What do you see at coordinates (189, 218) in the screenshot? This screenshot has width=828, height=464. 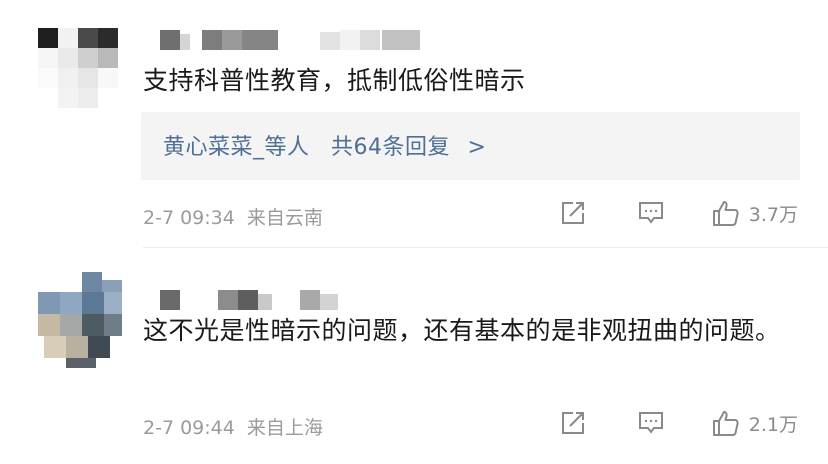 I see `comment-date: 2-7 09:34` at bounding box center [189, 218].